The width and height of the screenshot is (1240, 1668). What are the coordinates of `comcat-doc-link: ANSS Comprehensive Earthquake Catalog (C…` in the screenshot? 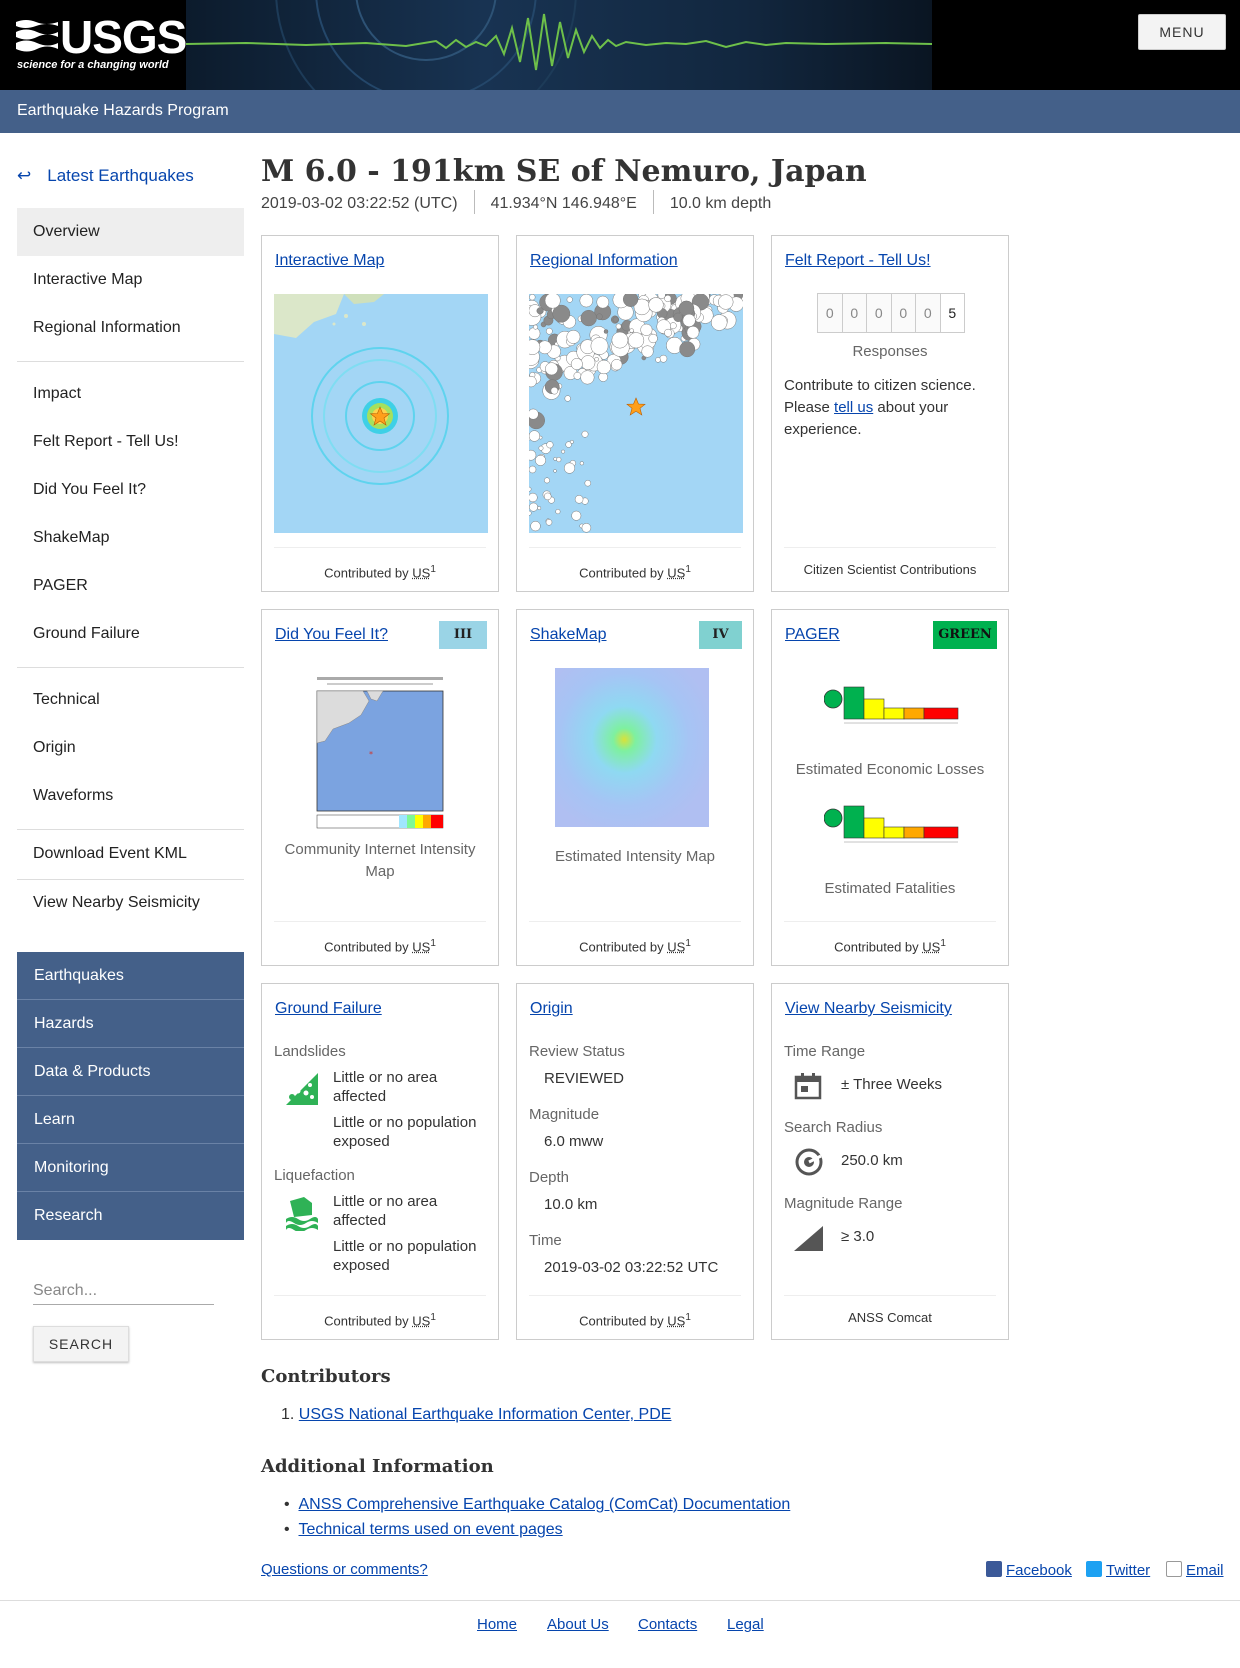 It's located at (545, 1504).